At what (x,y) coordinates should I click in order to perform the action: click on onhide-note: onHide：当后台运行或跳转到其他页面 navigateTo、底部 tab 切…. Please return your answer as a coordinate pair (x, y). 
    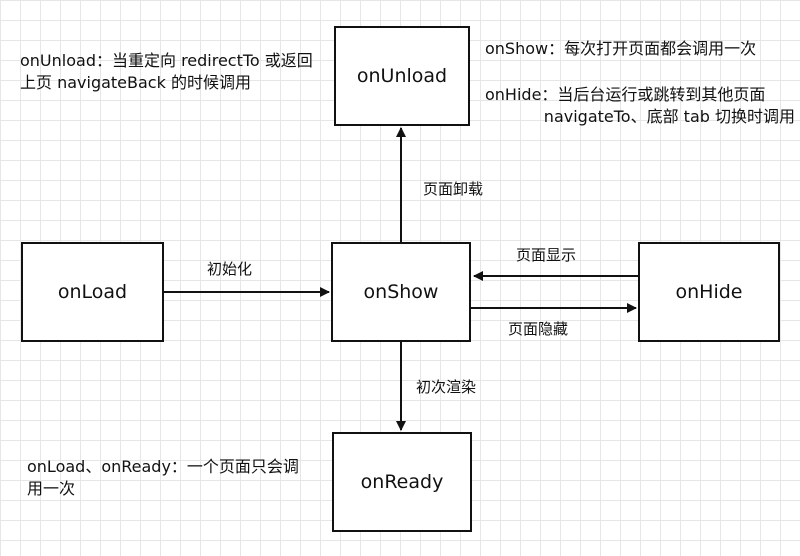
    Looking at the image, I should click on (640, 106).